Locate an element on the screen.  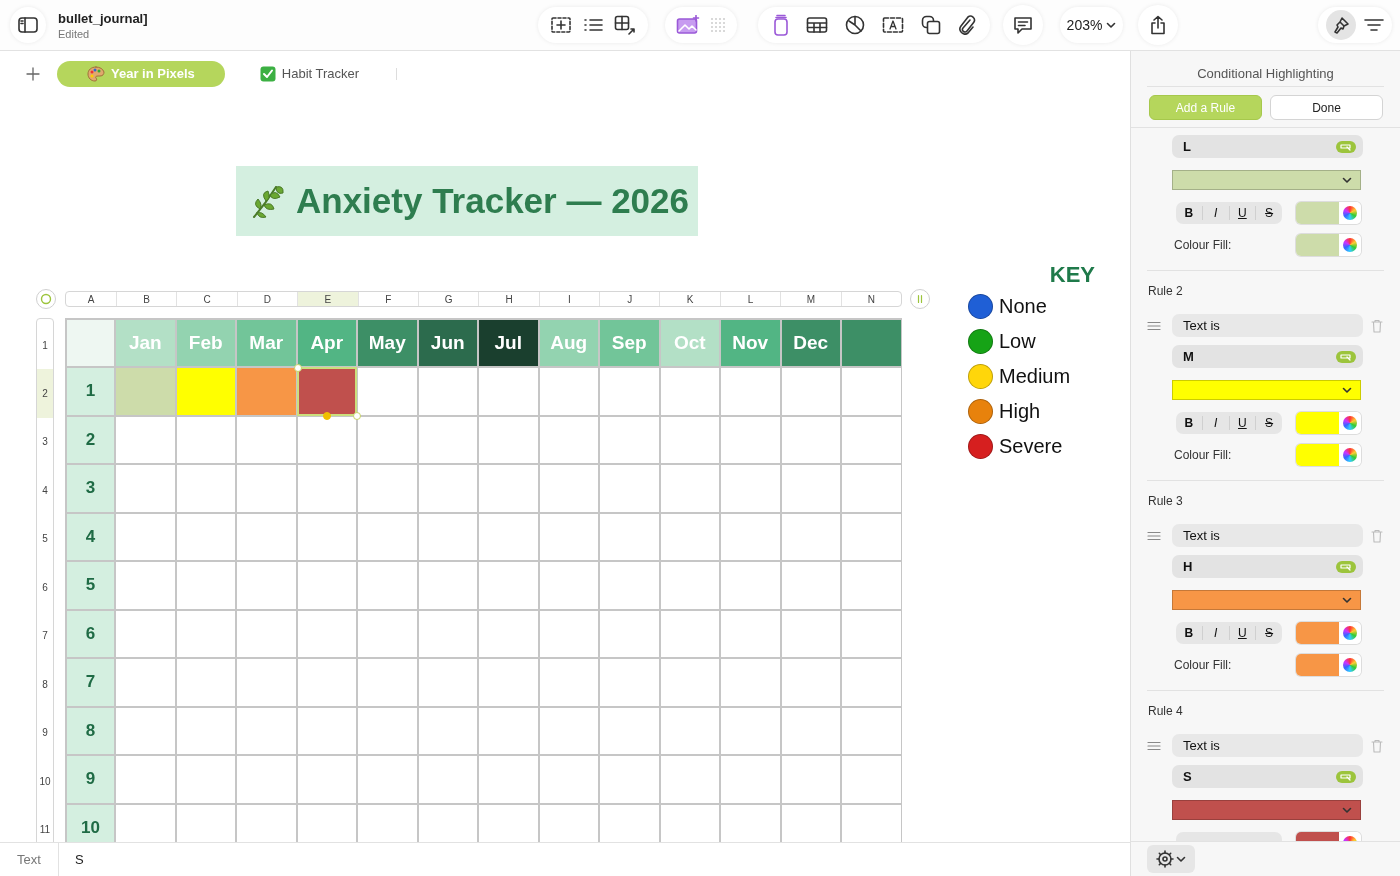
key-title: KEY is located at coordinates (1072, 275).